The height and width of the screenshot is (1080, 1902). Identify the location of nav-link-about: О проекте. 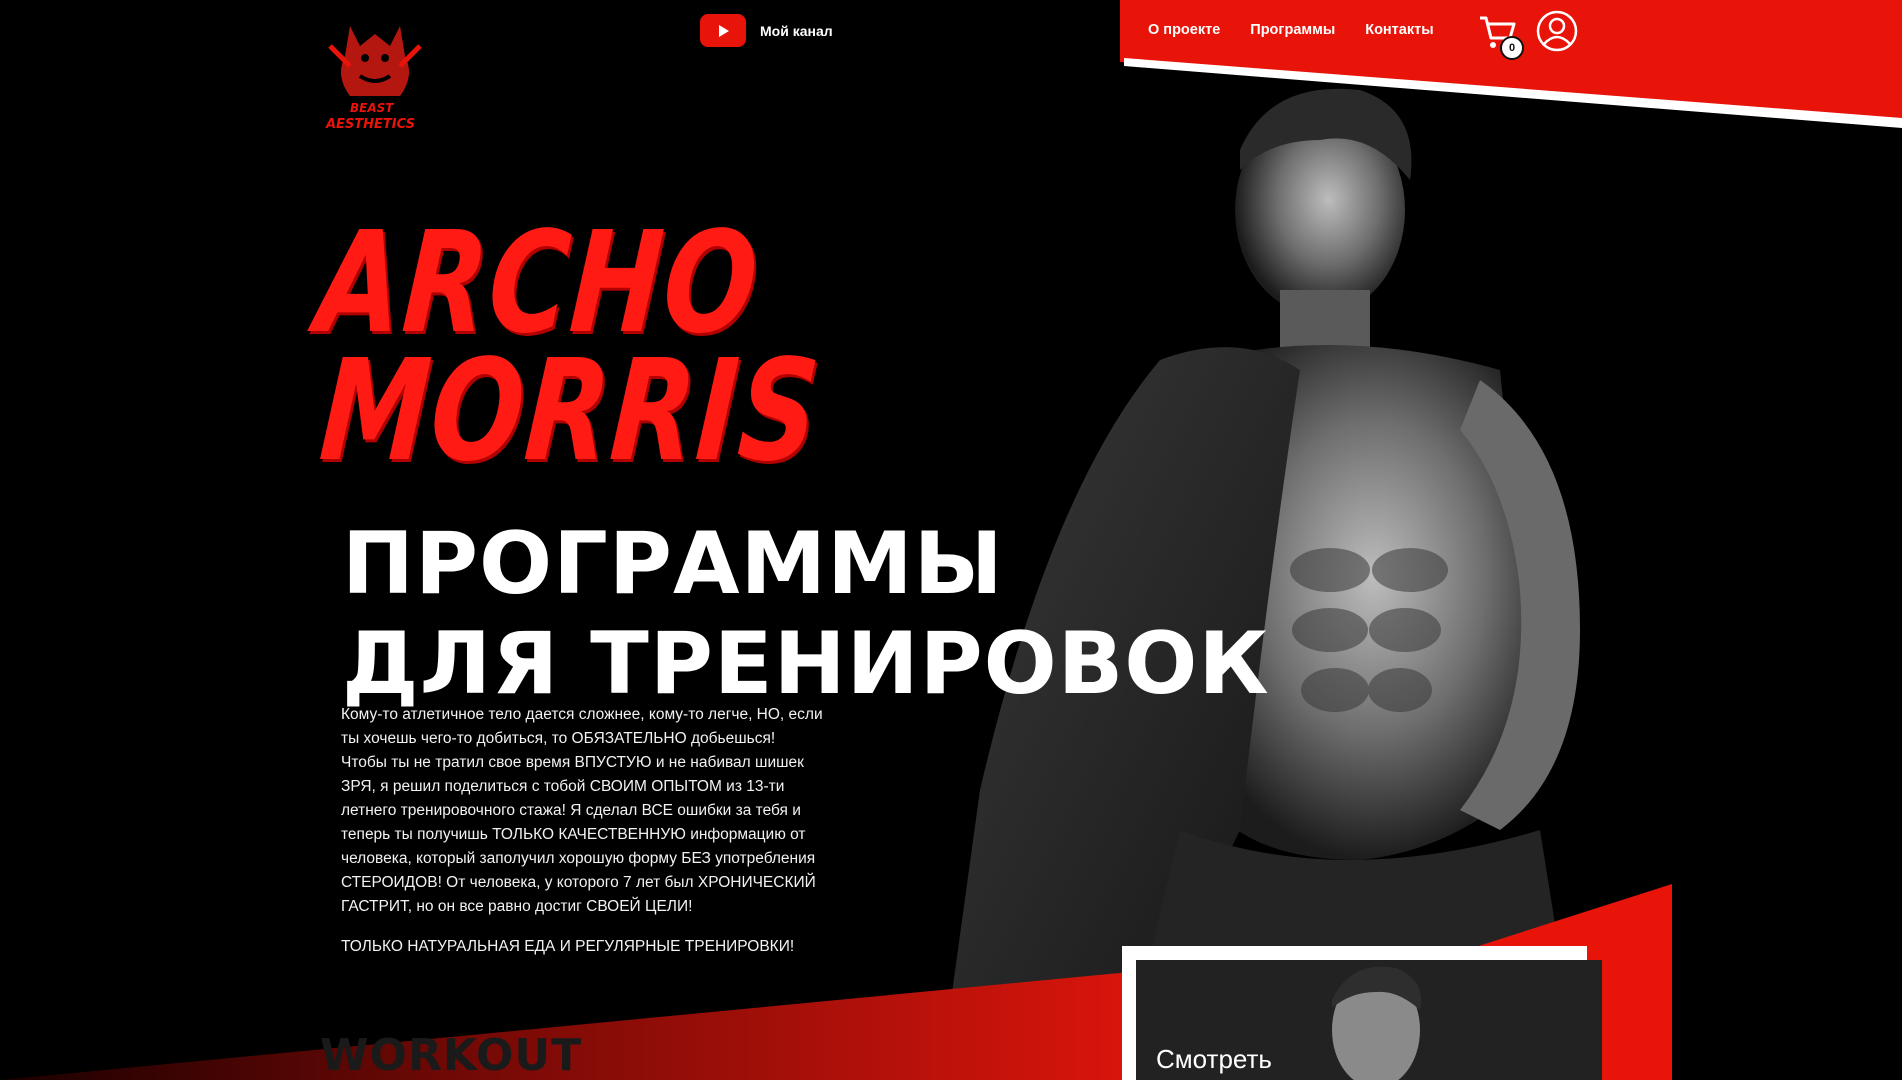
(1184, 30).